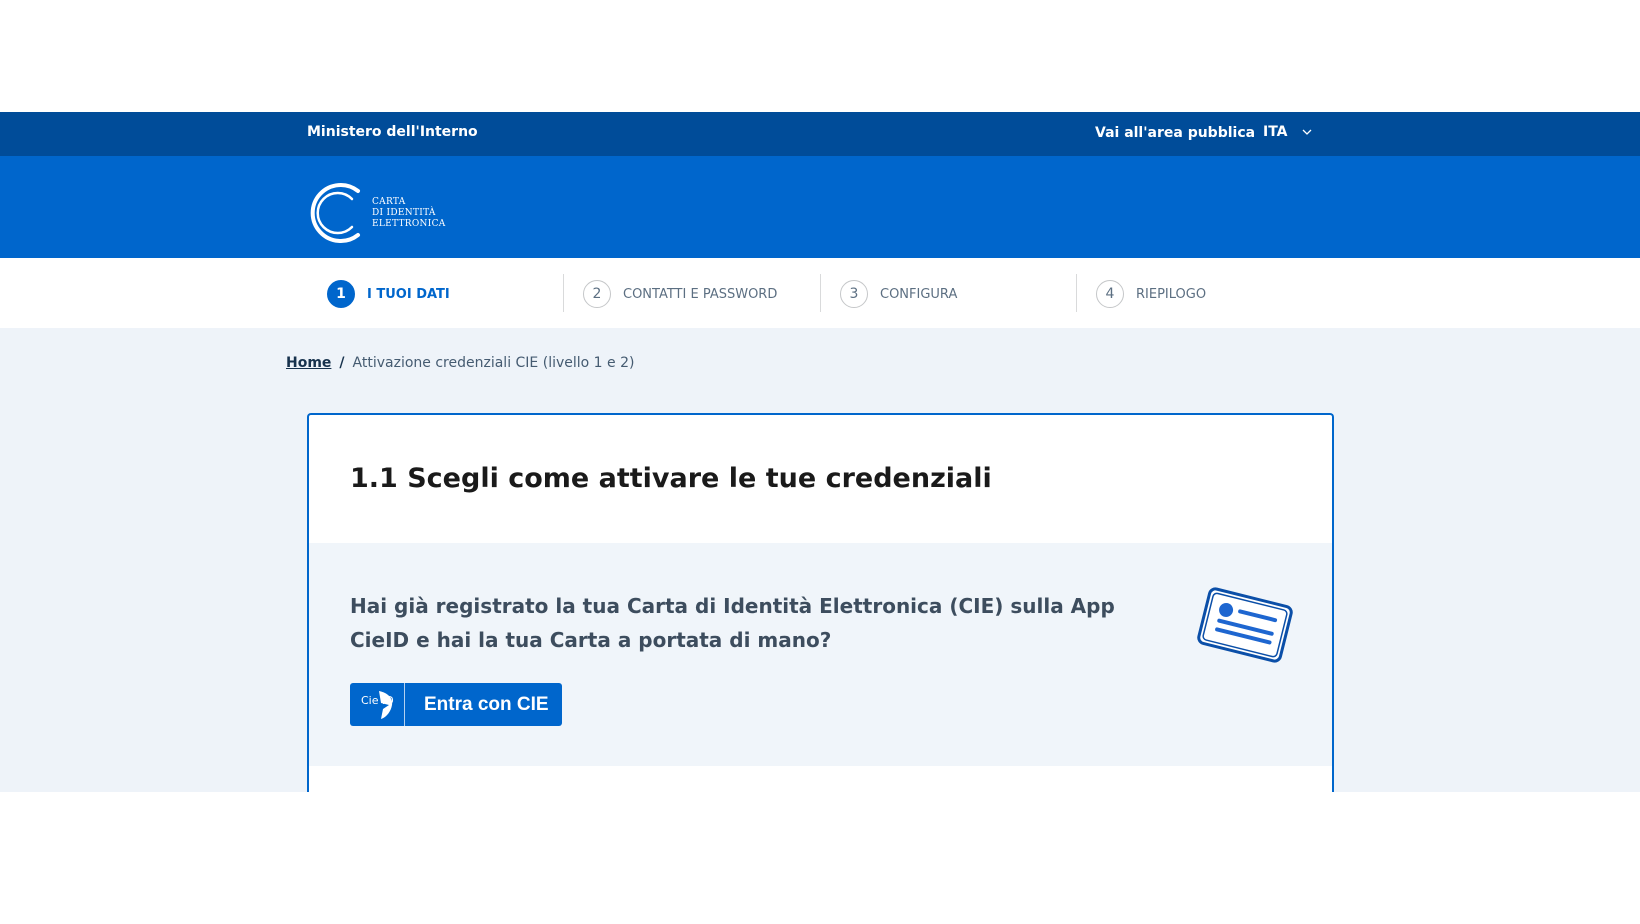 This screenshot has height=924, width=1640. I want to click on step-number: 1, so click(341, 294).